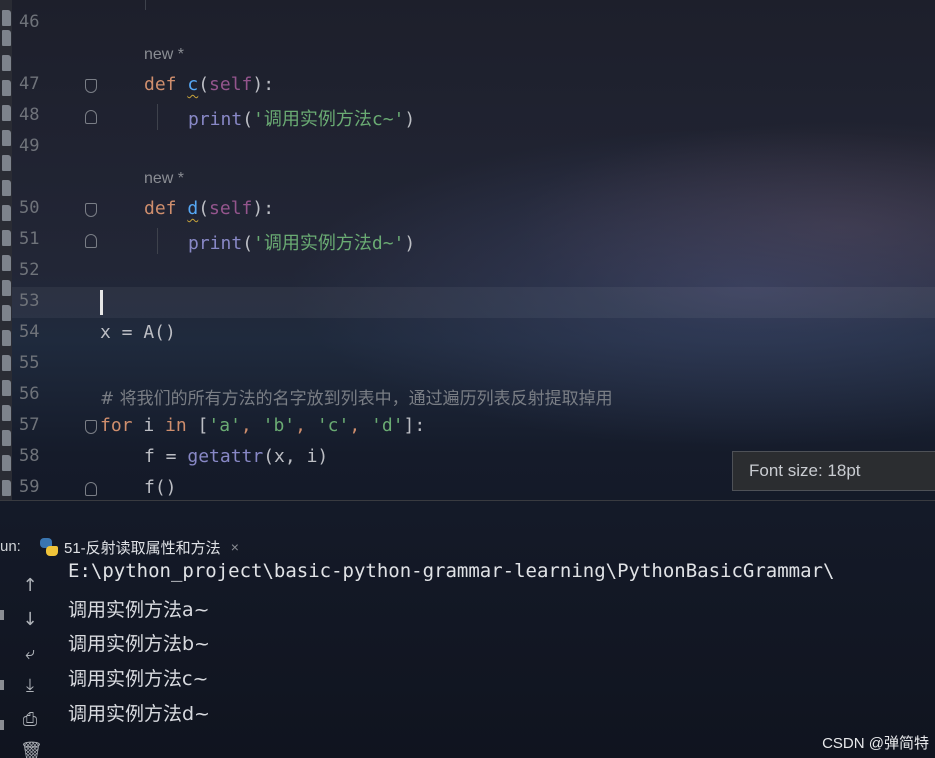 The height and width of the screenshot is (758, 935). What do you see at coordinates (279, 425) in the screenshot?
I see `string-literal: 'b'` at bounding box center [279, 425].